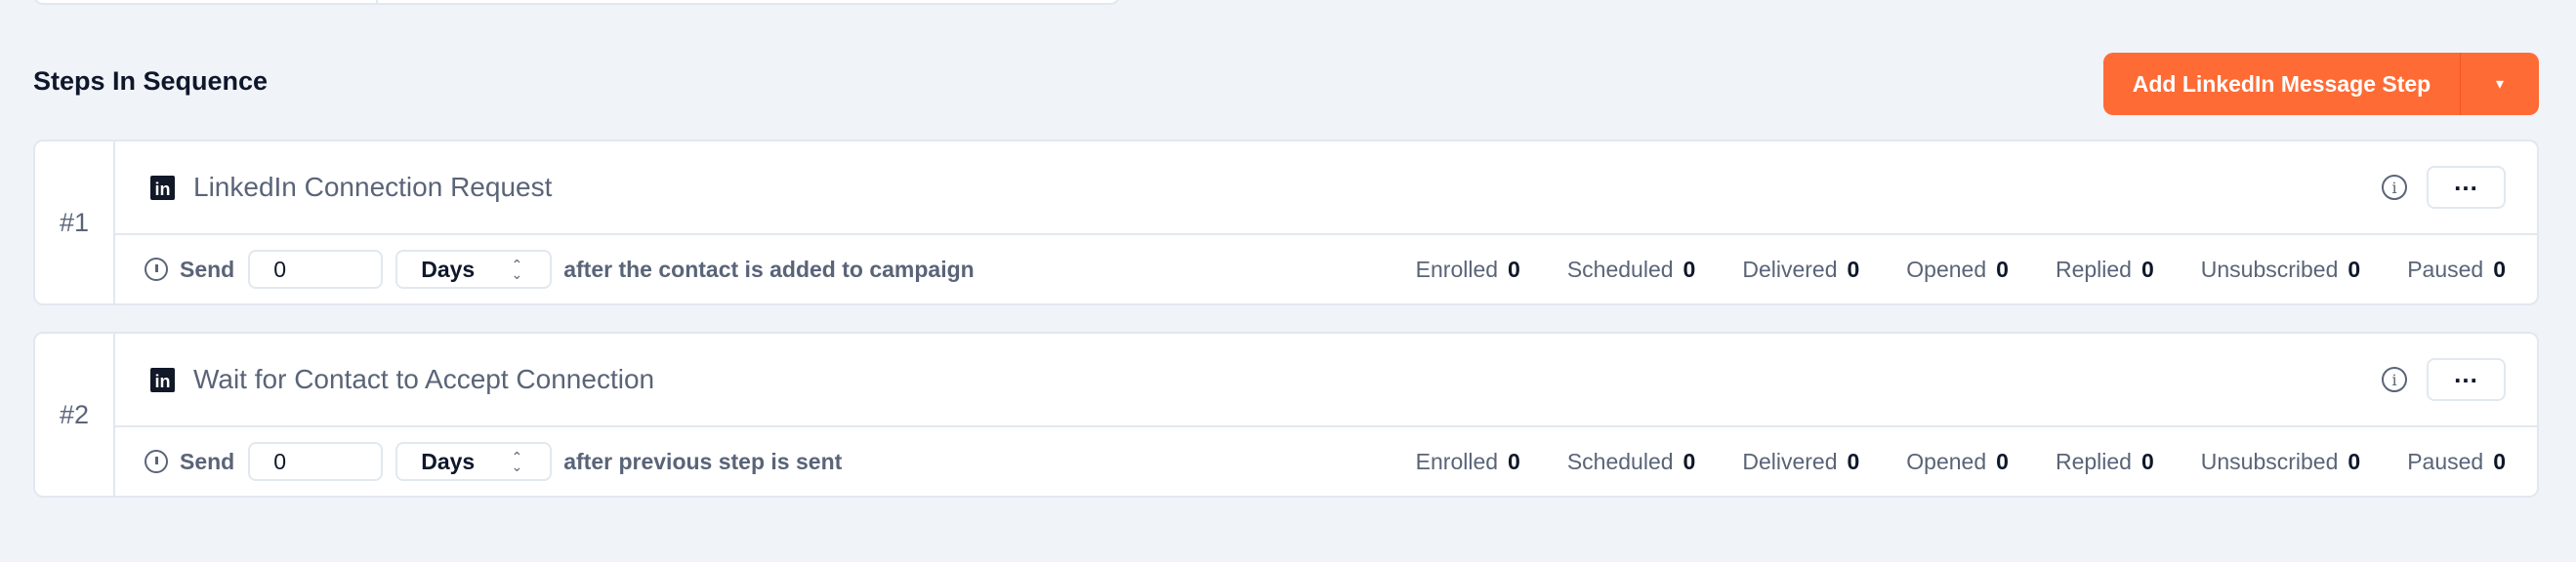  I want to click on section-title: Steps In Sequence, so click(151, 81).